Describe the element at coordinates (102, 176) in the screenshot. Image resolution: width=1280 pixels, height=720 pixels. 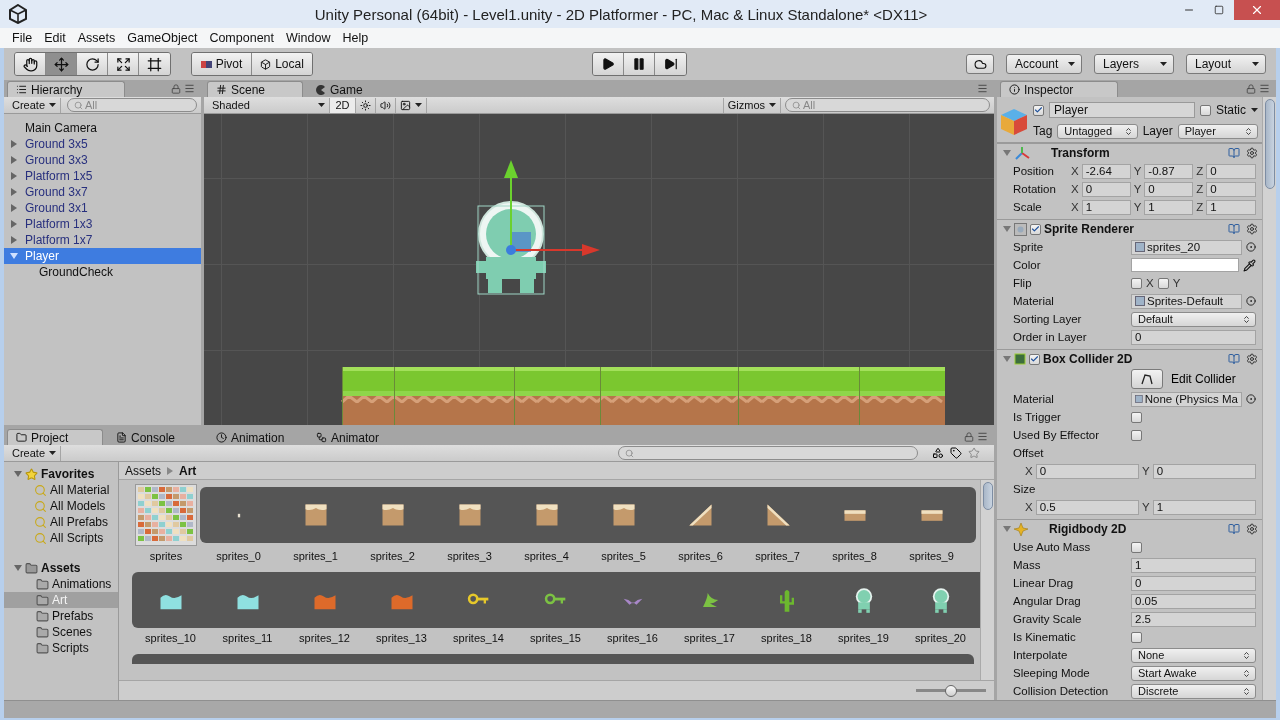
I see `hierarchy-item: Platform 1x5` at that location.